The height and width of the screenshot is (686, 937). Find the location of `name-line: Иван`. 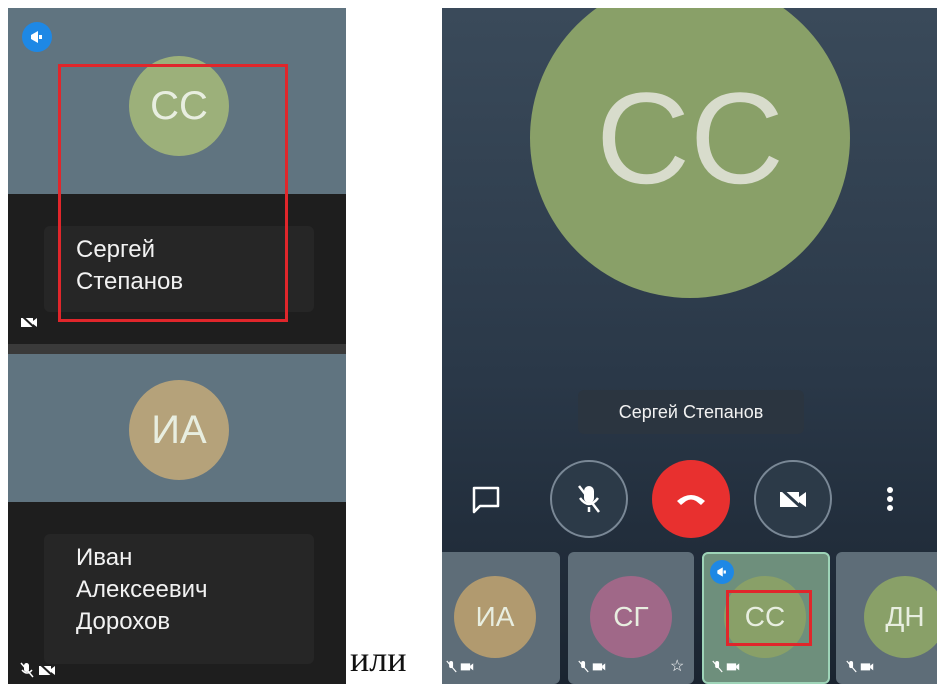

name-line: Иван is located at coordinates (104, 557).